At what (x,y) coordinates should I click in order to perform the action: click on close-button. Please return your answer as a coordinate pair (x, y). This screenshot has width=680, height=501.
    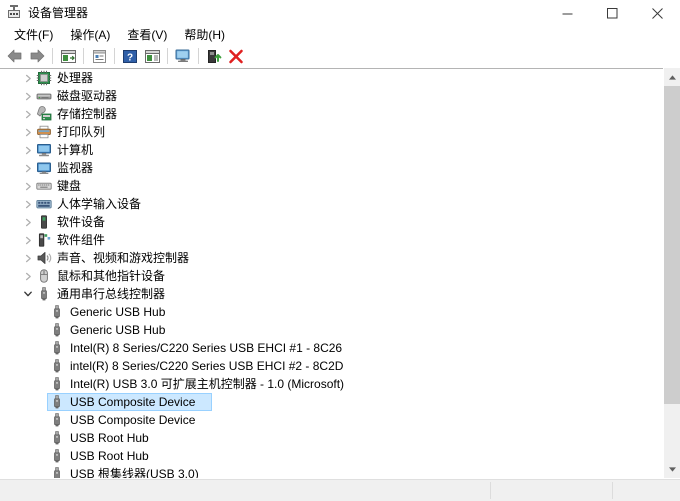
    Looking at the image, I should click on (657, 13).